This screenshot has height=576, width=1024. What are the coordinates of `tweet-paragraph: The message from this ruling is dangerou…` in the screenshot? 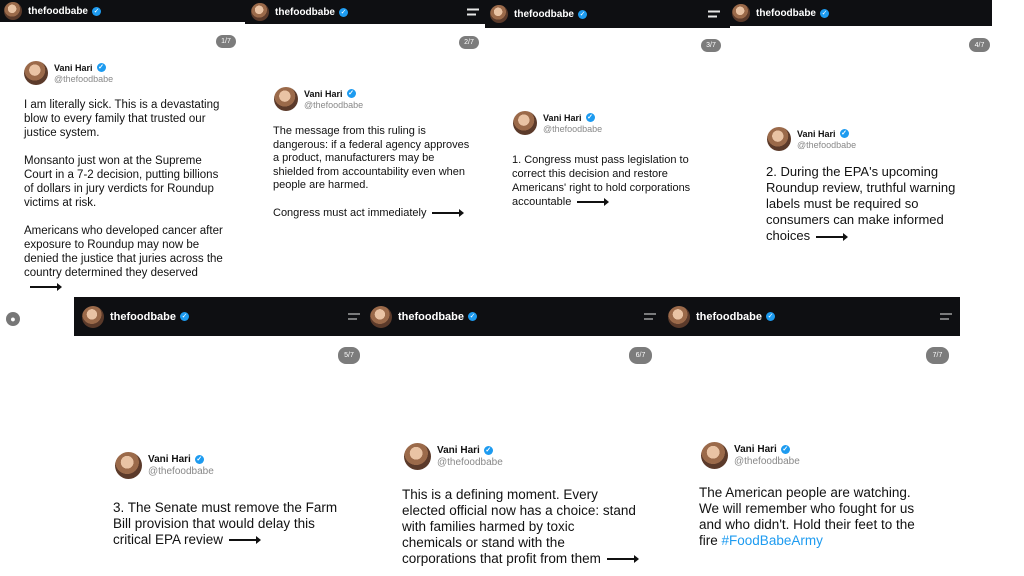 It's located at (371, 158).